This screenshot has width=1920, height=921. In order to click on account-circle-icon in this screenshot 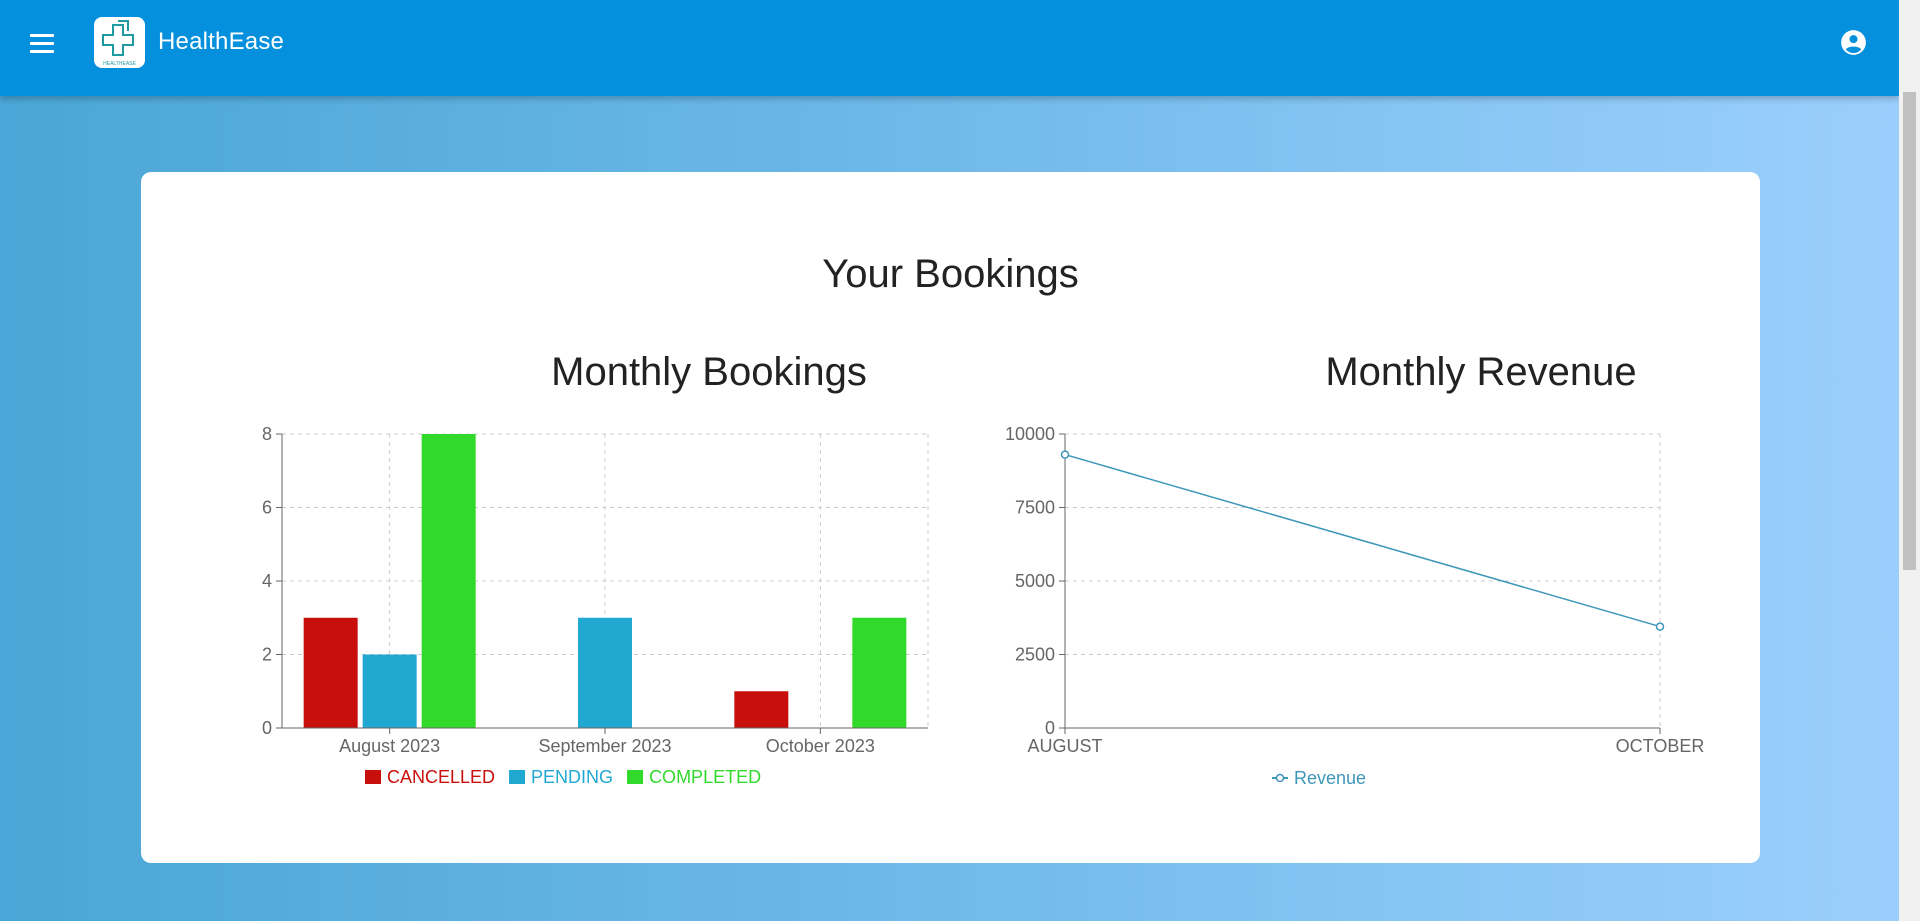, I will do `click(1853, 42)`.